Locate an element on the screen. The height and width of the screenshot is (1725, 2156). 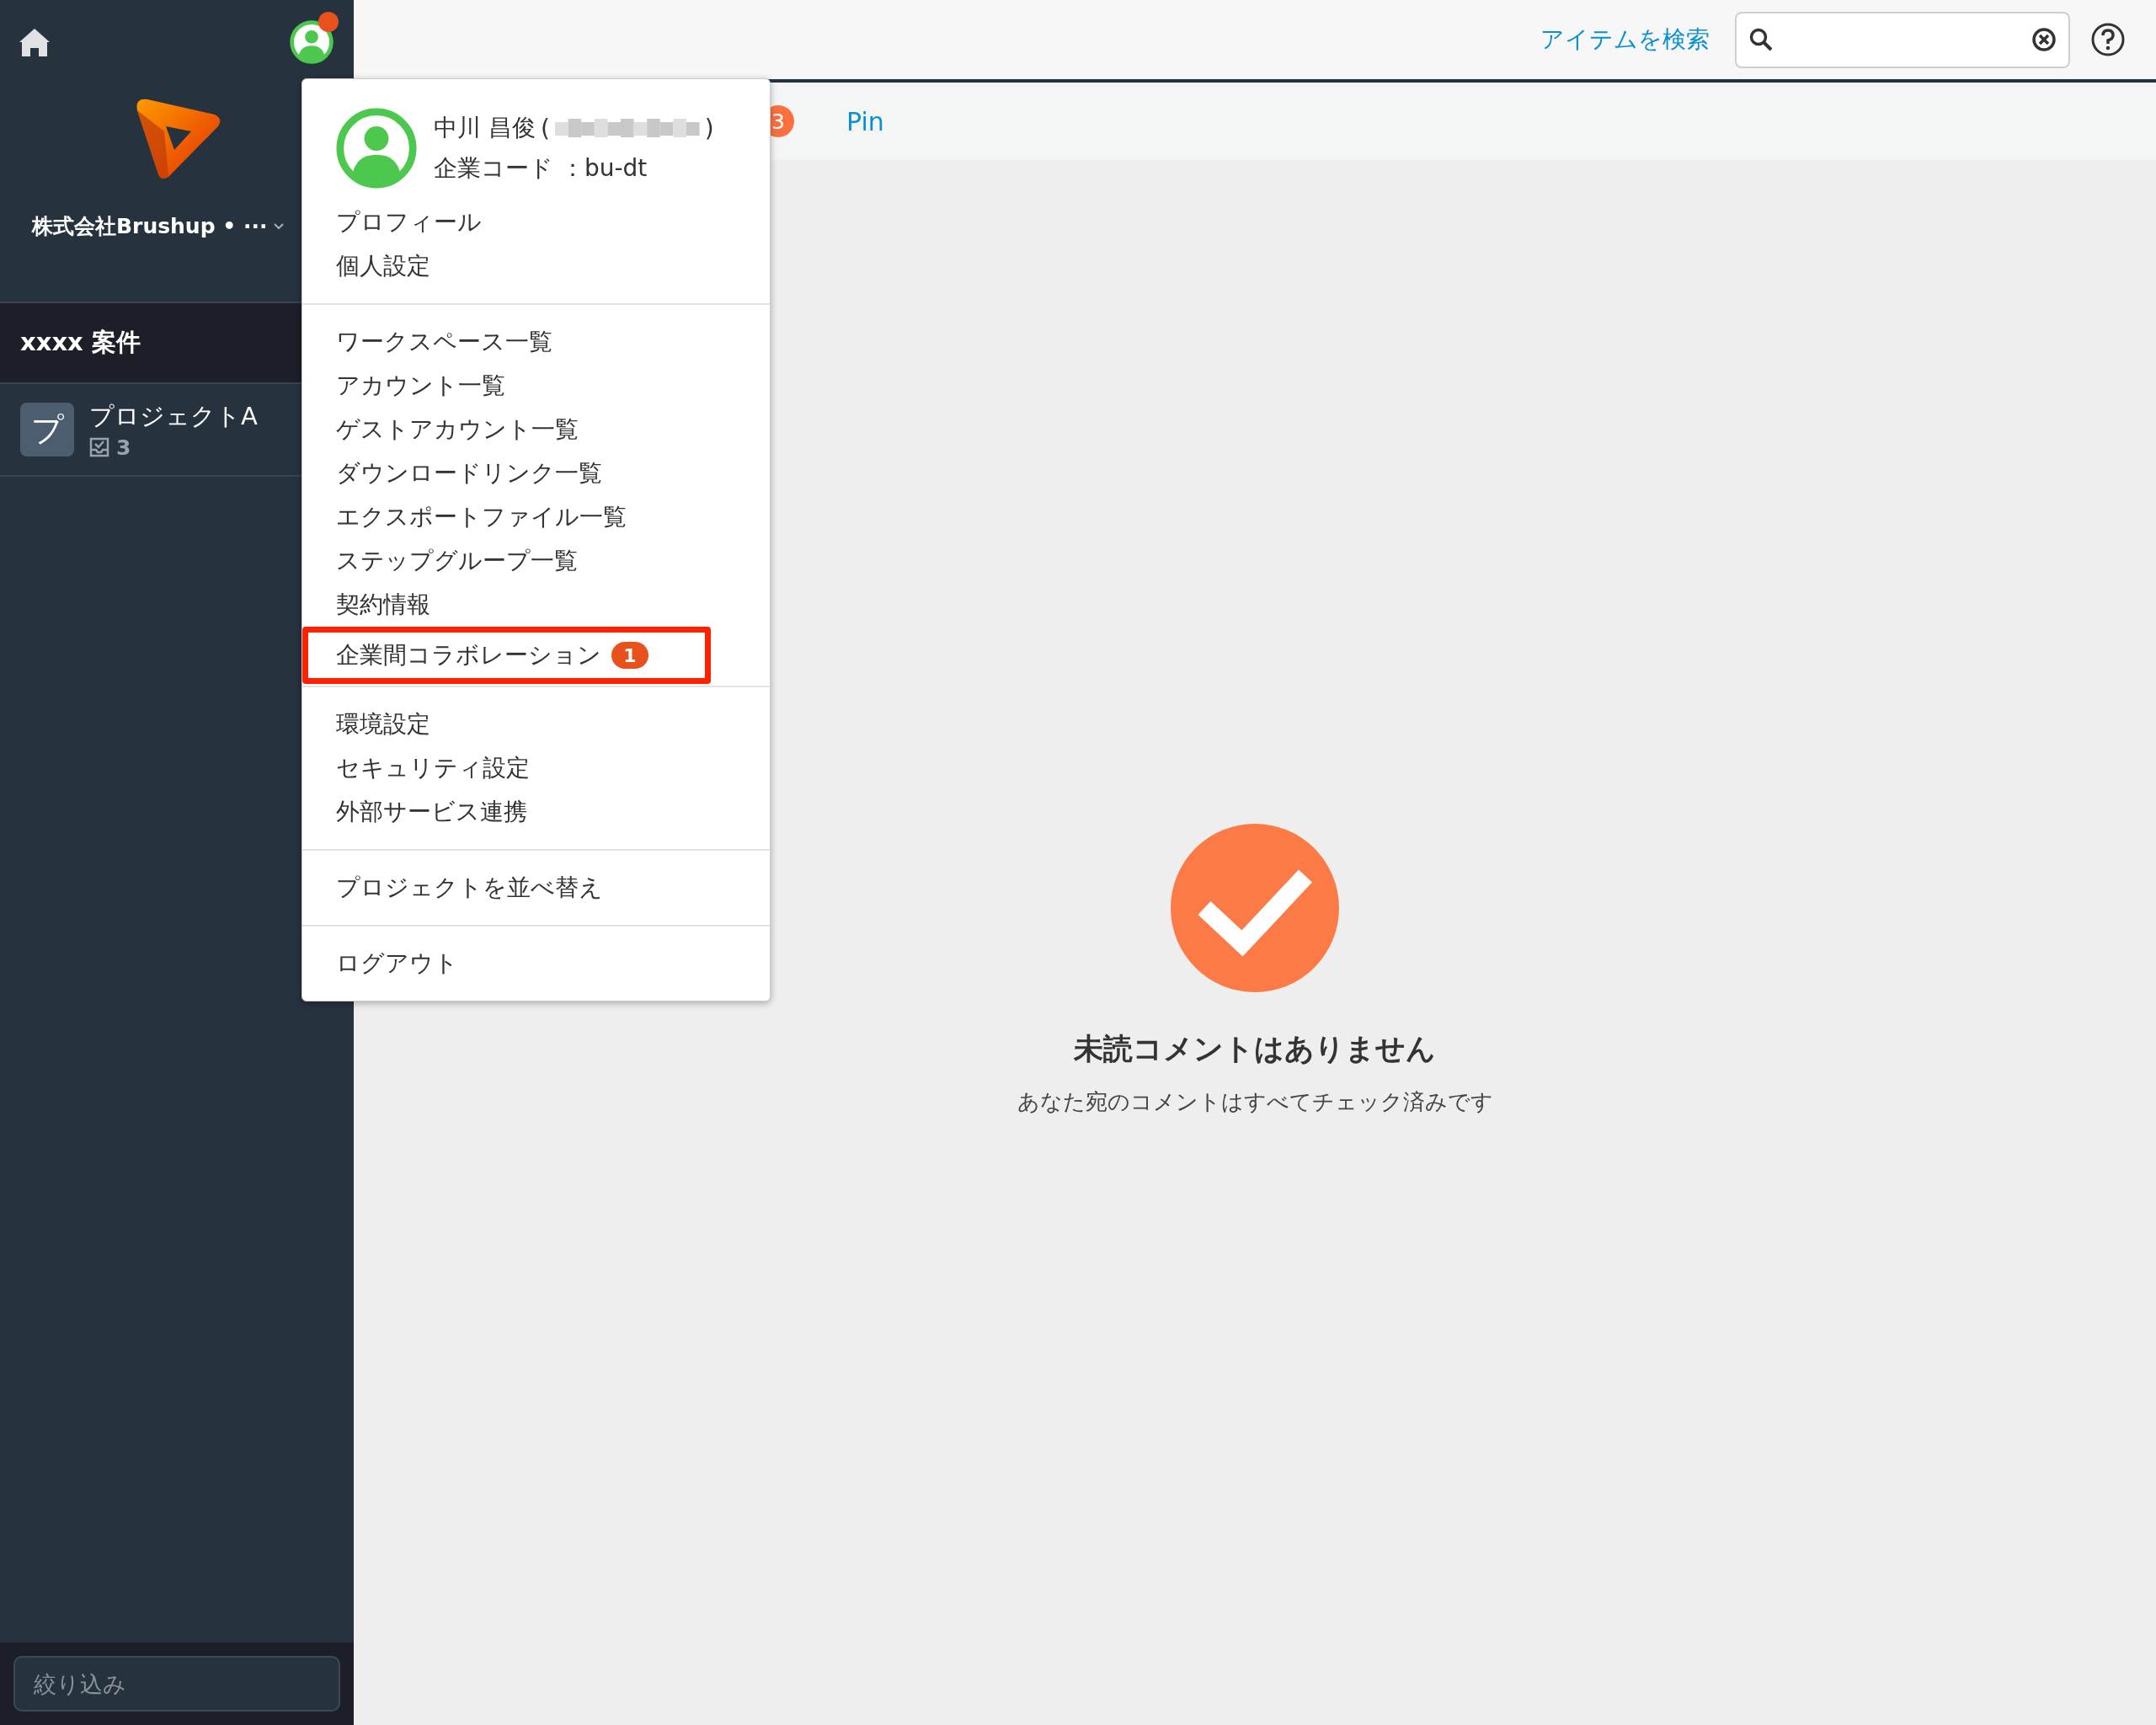
company-name: 株式会社Brushup • ··· is located at coordinates (150, 226).